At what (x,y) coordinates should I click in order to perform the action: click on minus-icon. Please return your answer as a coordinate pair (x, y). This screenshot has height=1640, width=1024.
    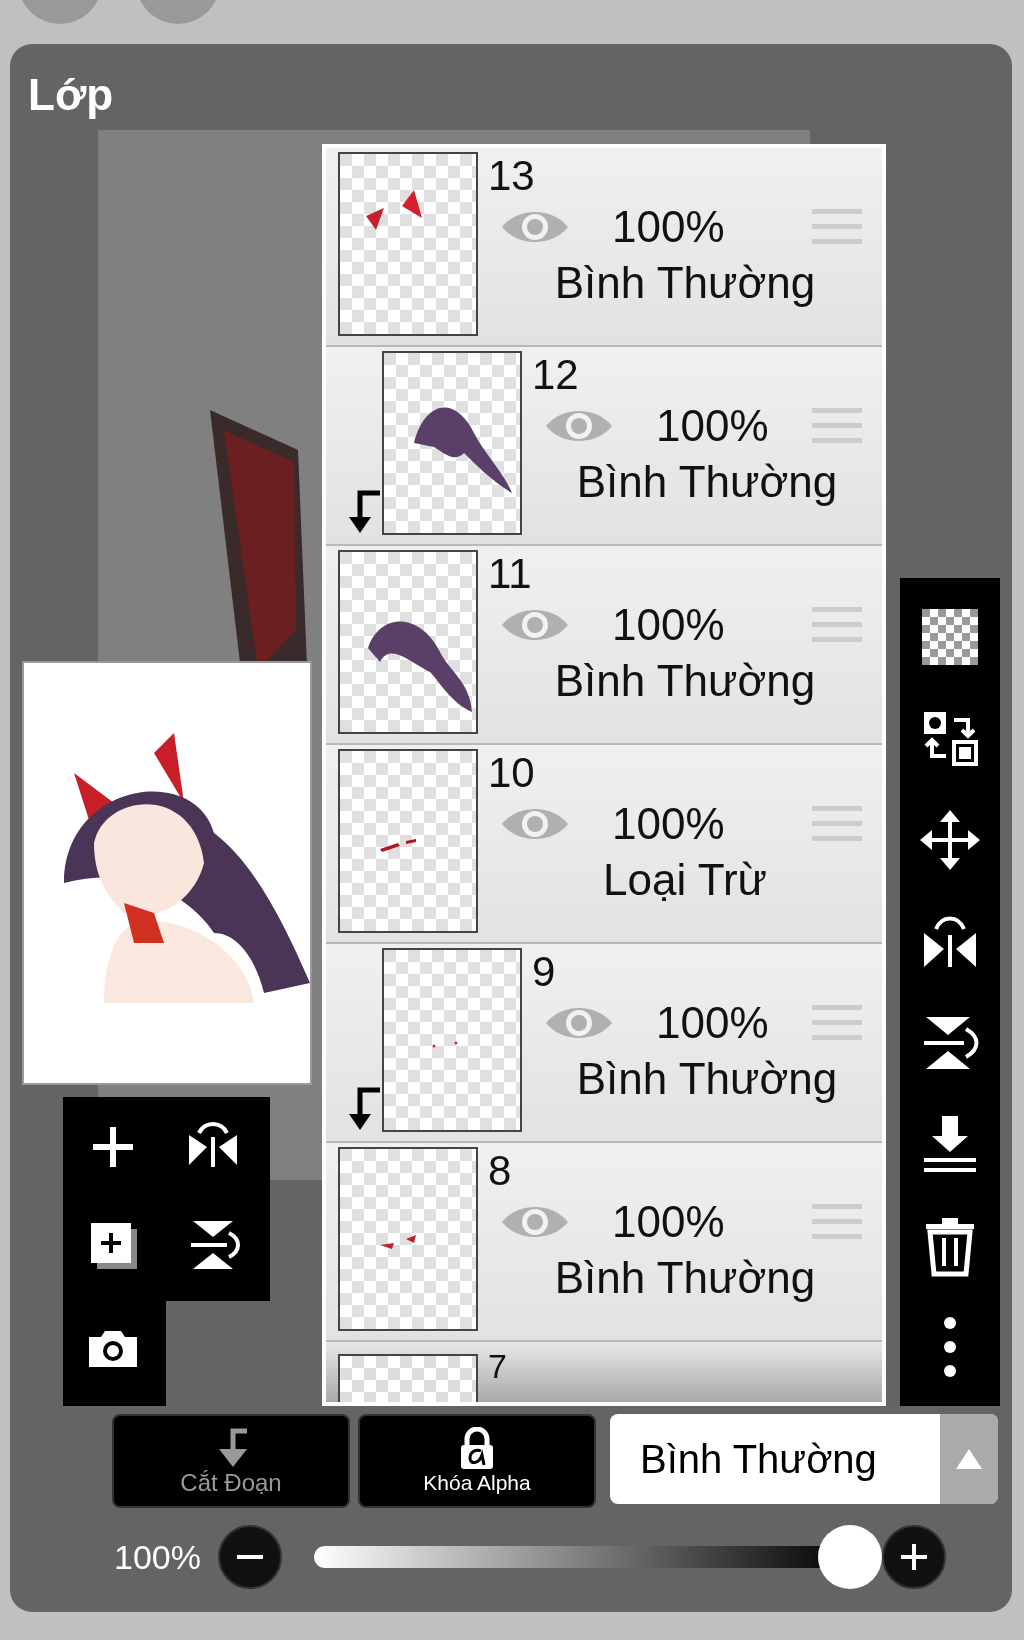
    Looking at the image, I should click on (250, 1557).